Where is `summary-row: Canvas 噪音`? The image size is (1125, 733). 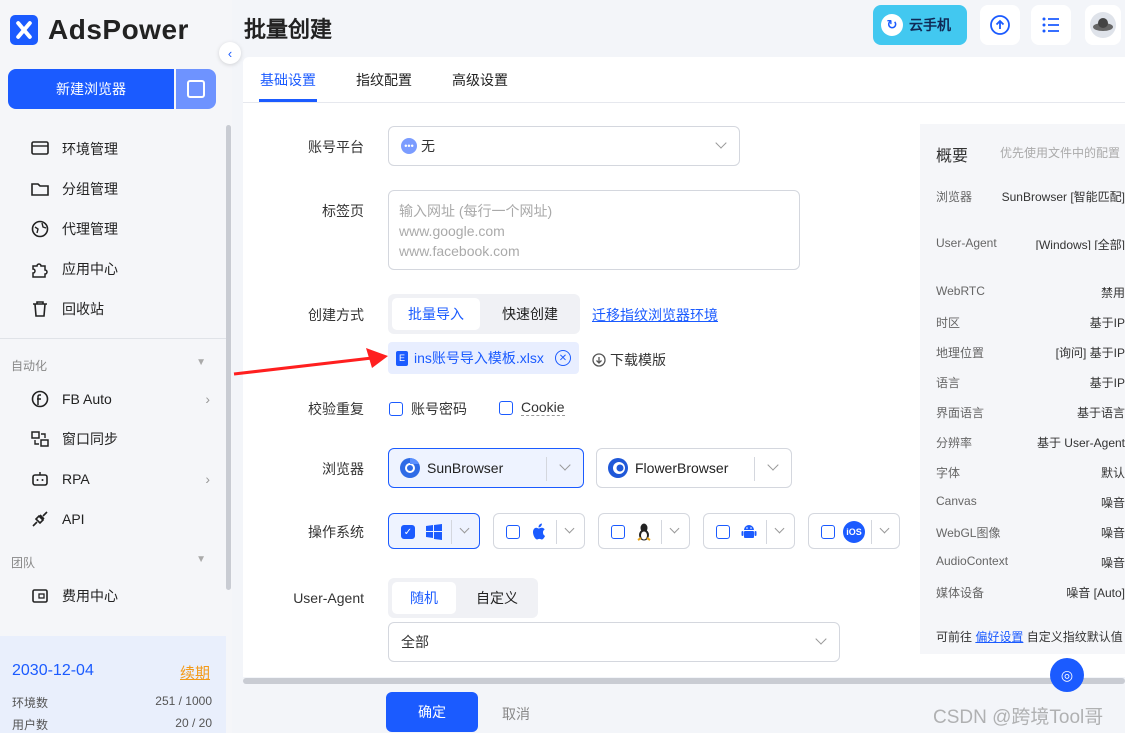 summary-row: Canvas 噪音 is located at coordinates (1030, 501).